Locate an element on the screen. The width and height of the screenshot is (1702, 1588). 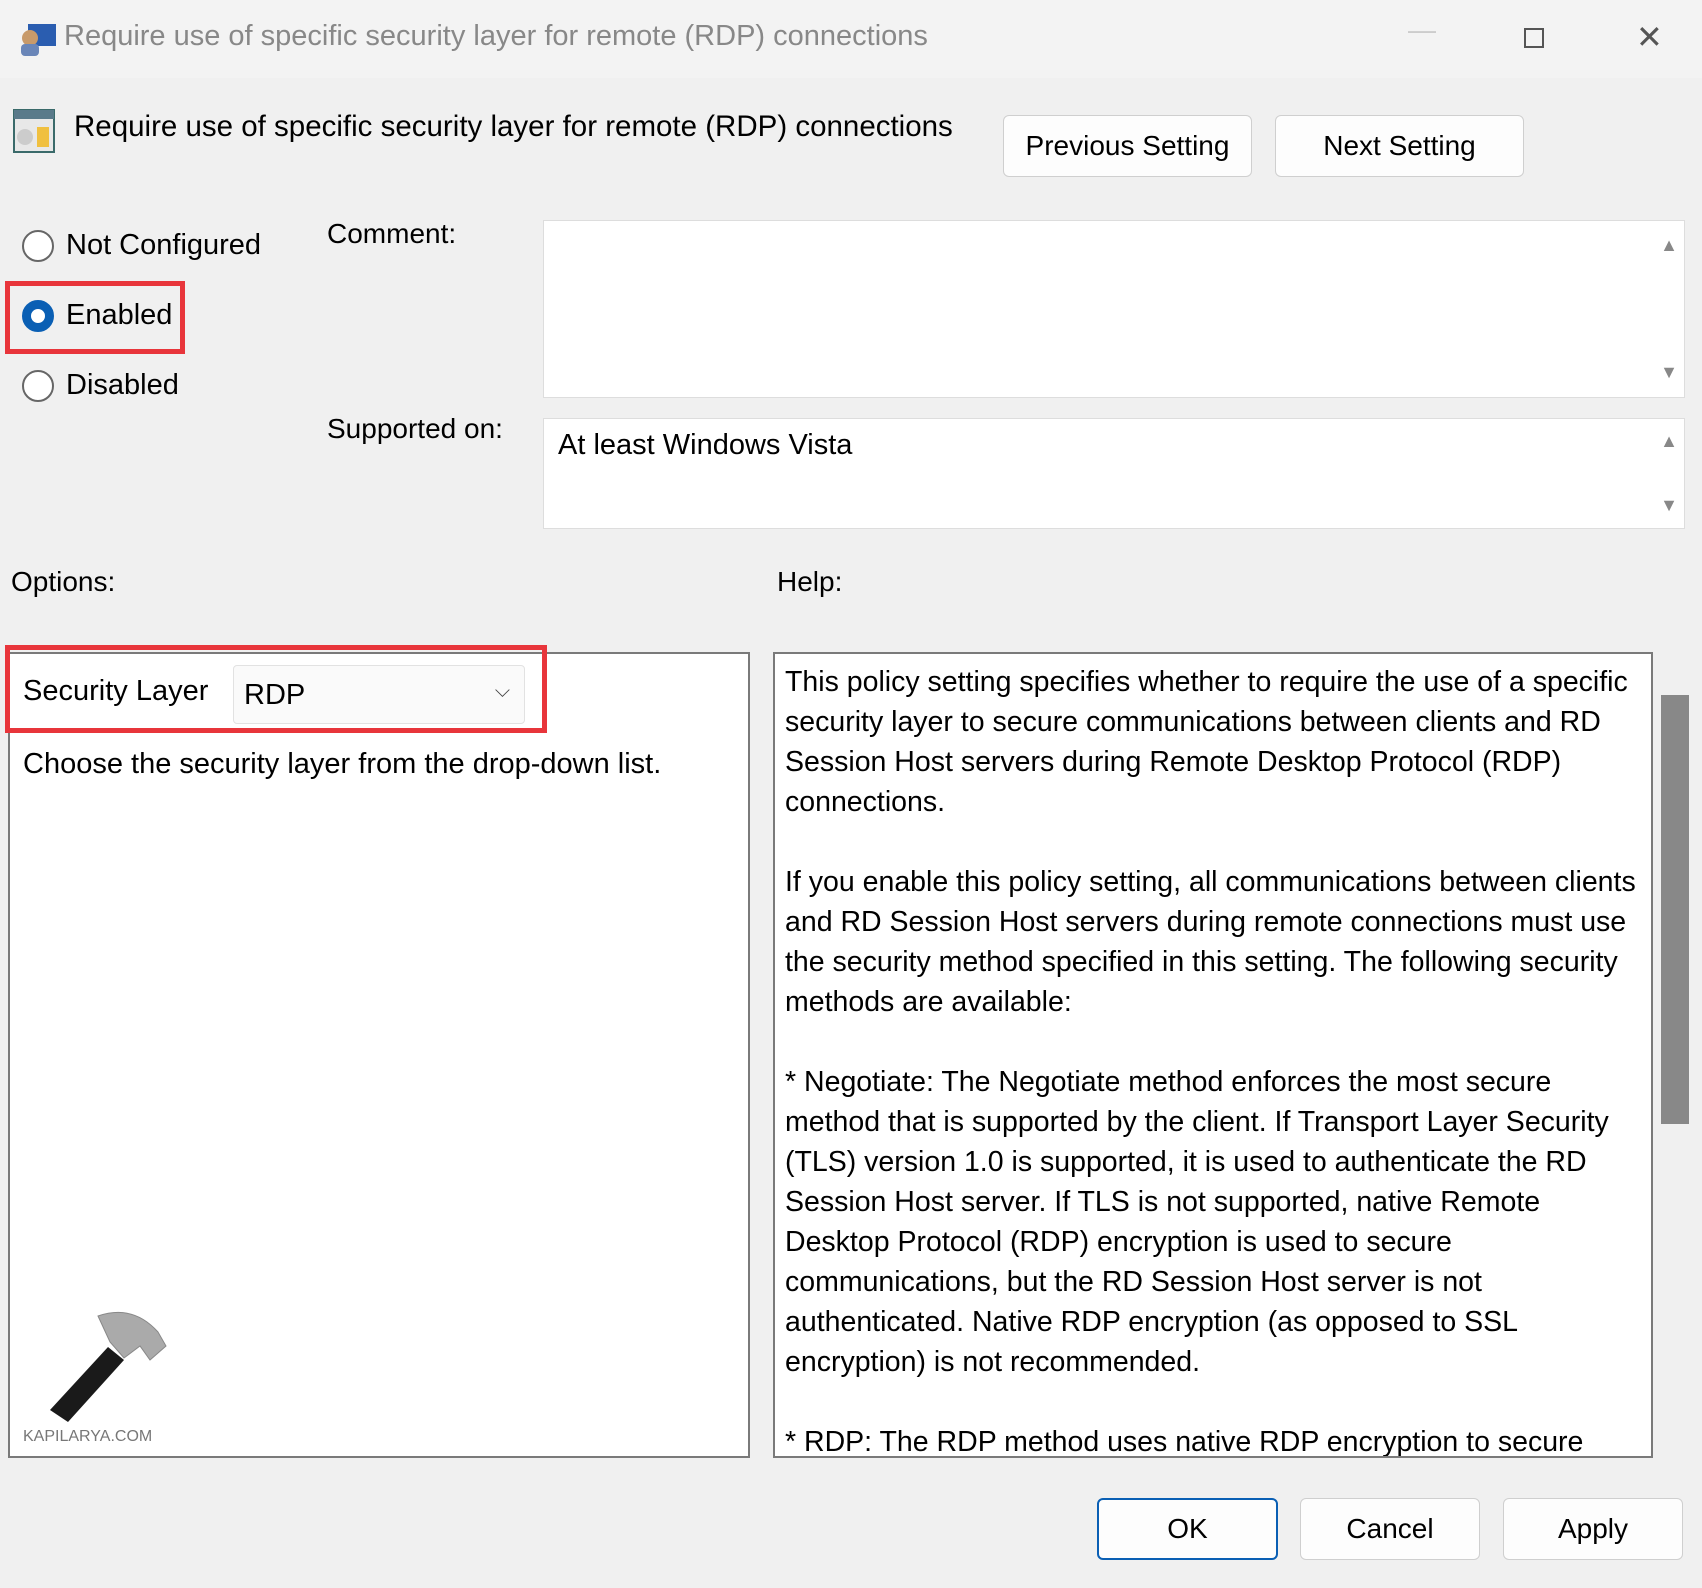
ok-button: OK is located at coordinates (1187, 1529).